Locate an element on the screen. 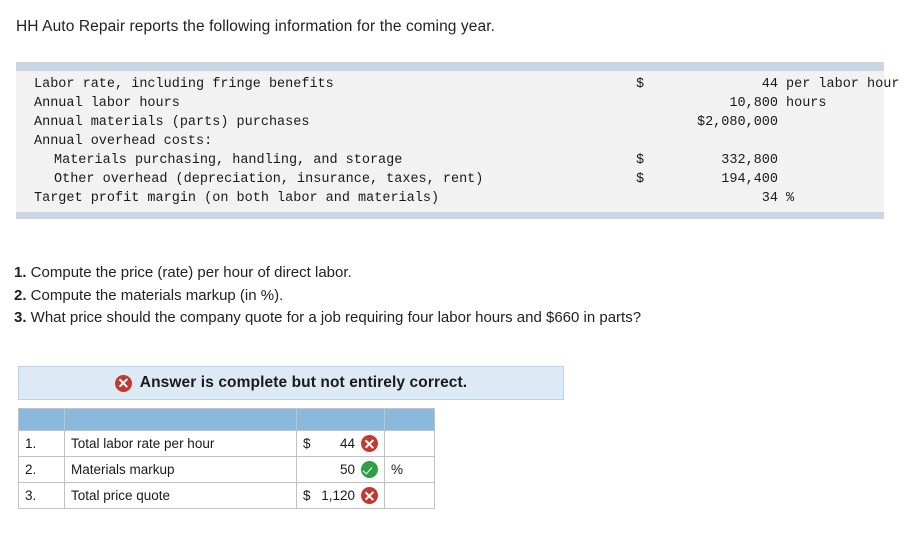 This screenshot has height=533, width=916. row-number: 2. is located at coordinates (41, 469).